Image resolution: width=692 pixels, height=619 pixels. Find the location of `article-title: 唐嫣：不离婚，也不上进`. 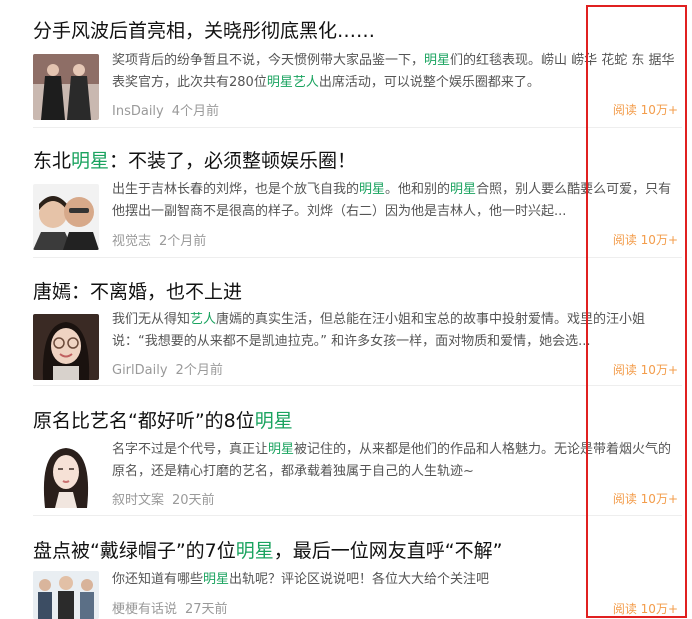

article-title: 唐嫣：不离婚，也不上进 is located at coordinates (137, 292).